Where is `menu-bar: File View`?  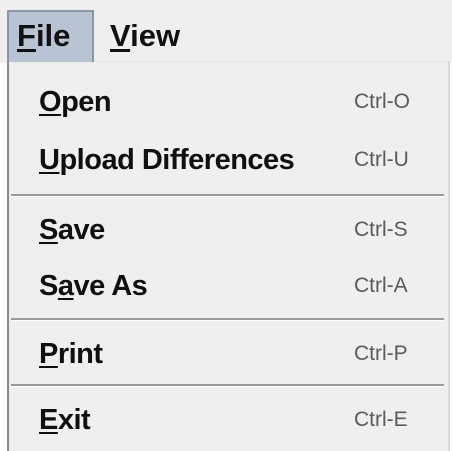 menu-bar: File View is located at coordinates (226, 31).